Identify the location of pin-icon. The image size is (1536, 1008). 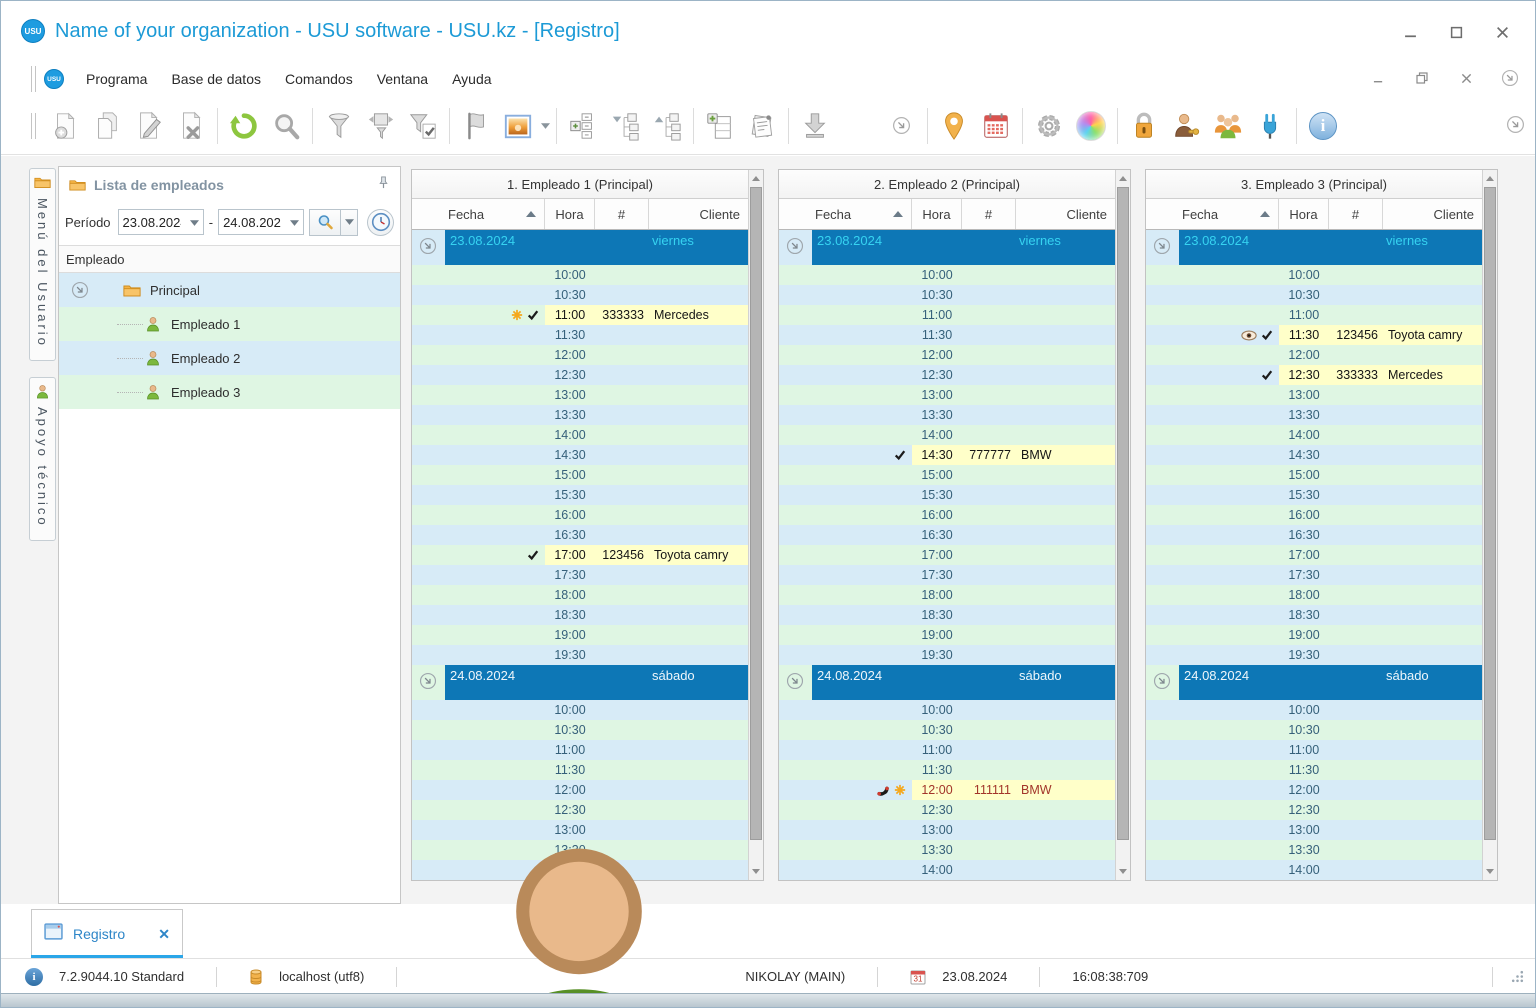
(383, 185).